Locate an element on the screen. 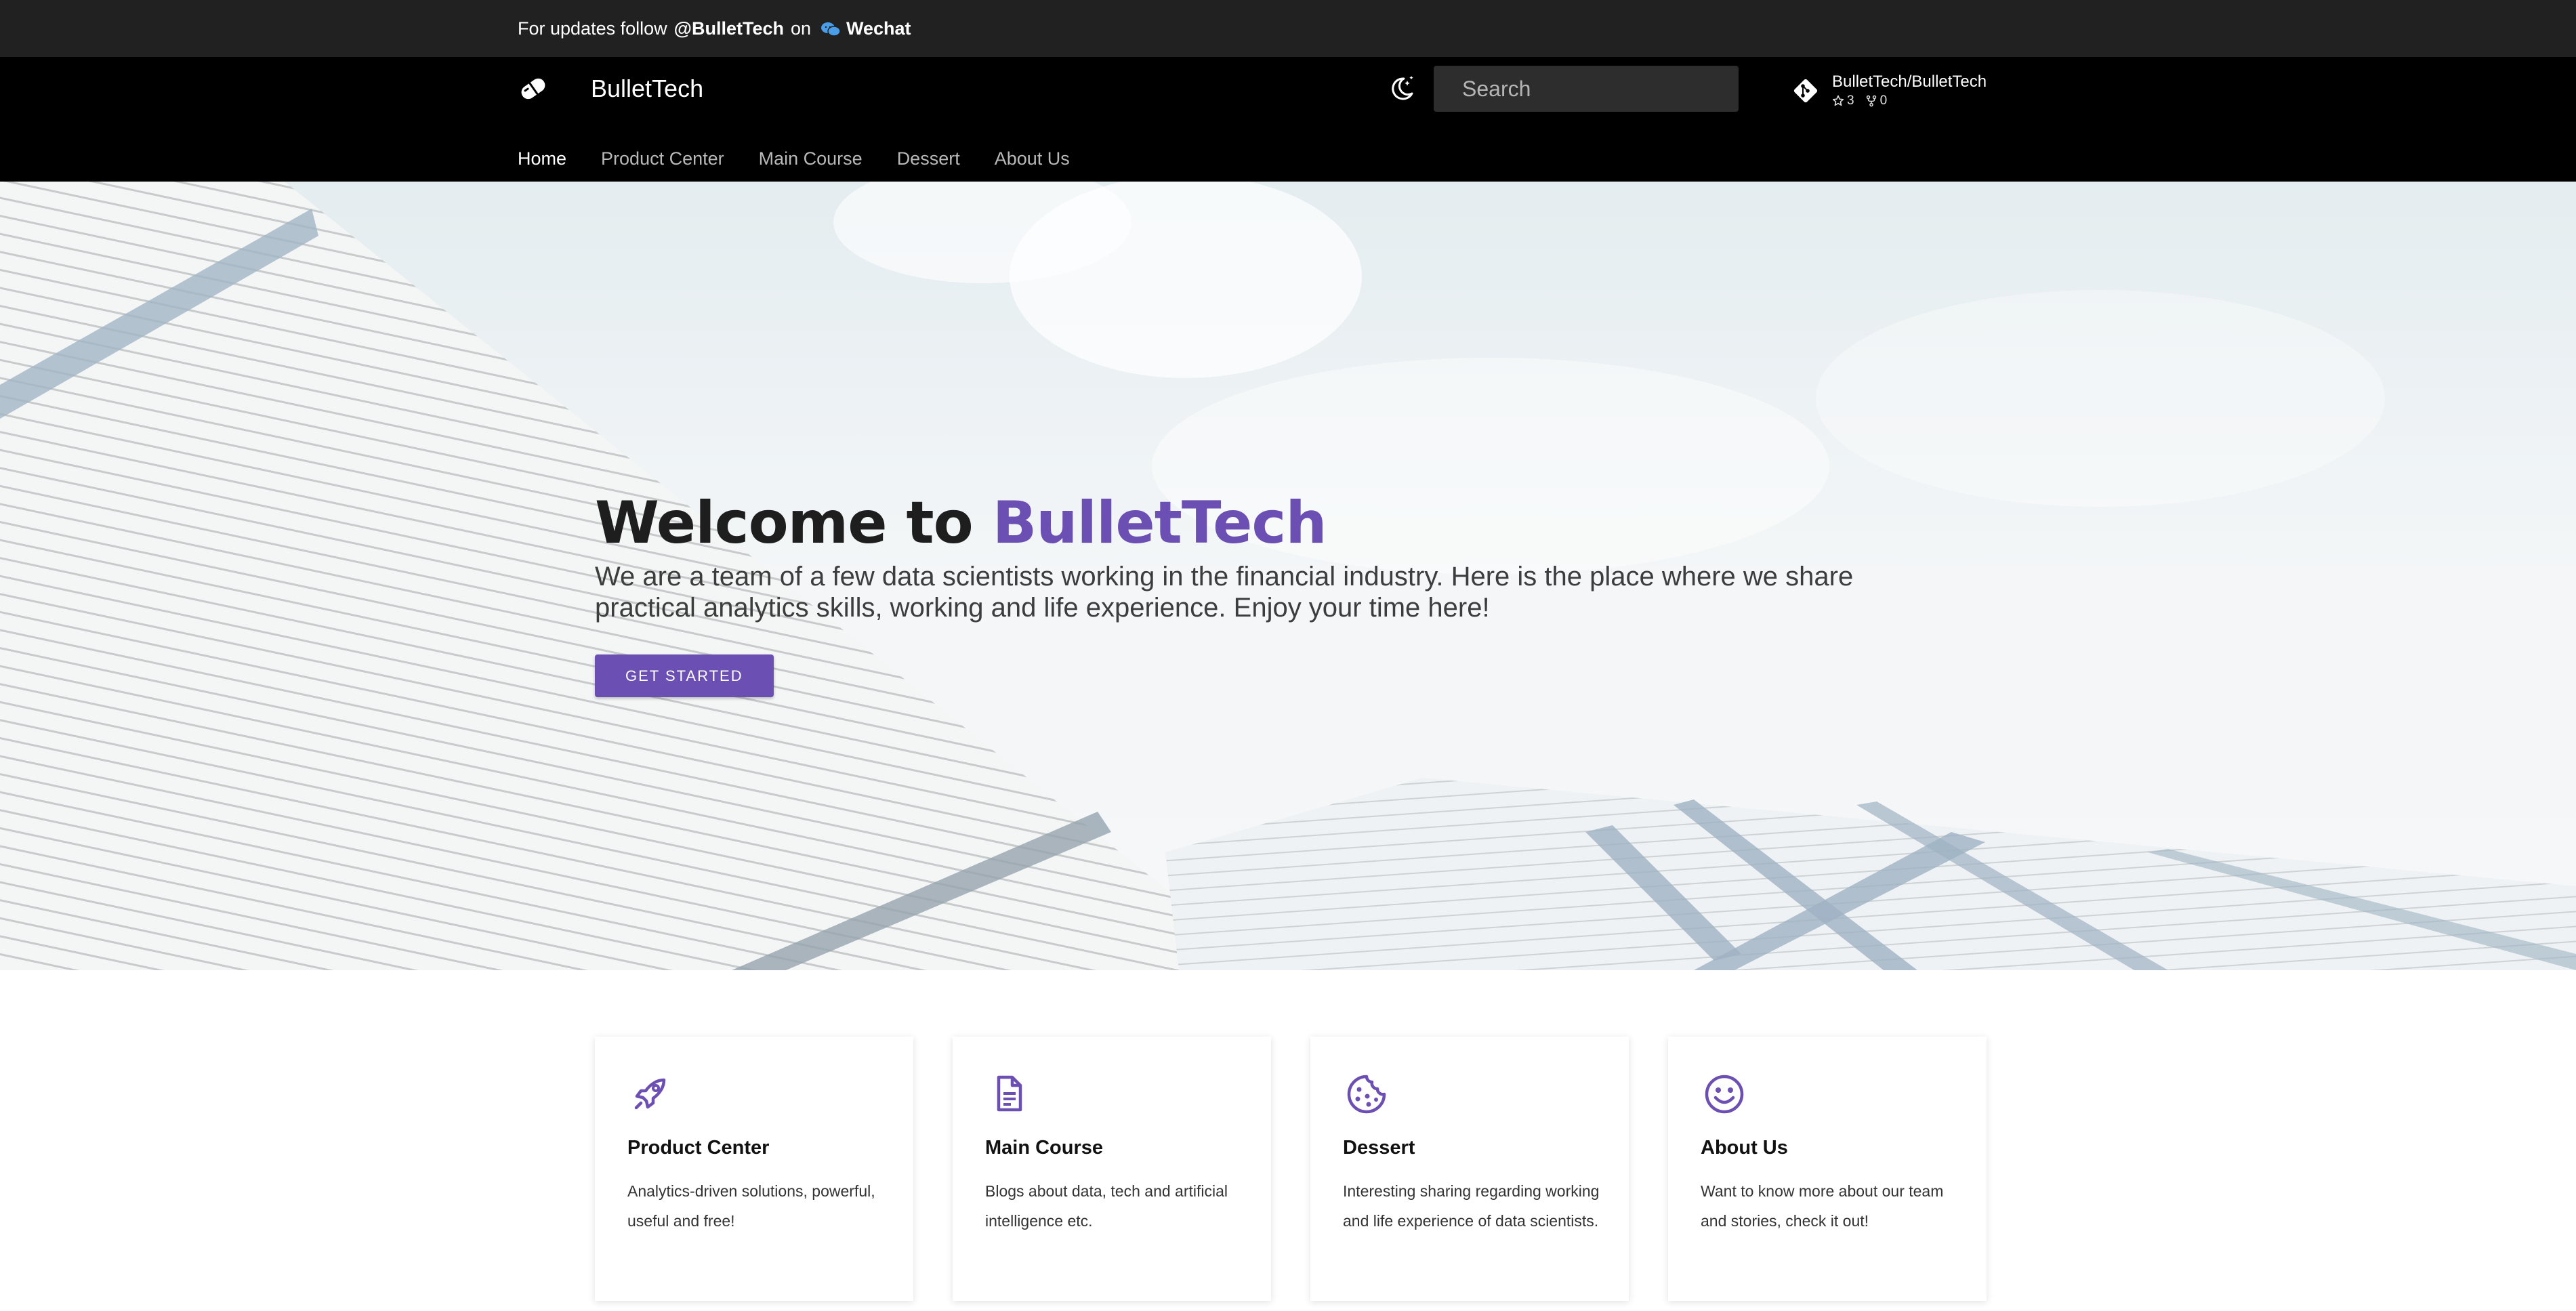 This screenshot has width=2576, height=1311. repo-forks: 0 is located at coordinates (1876, 101).